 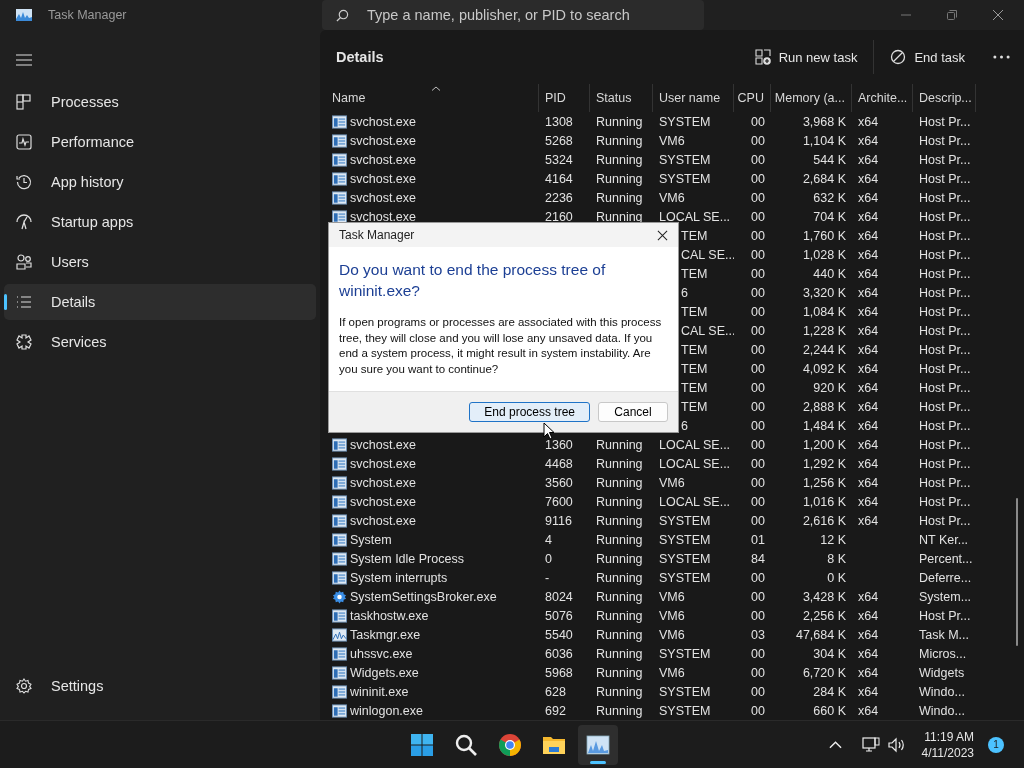 What do you see at coordinates (432, 98) in the screenshot?
I see `column-header: Name` at bounding box center [432, 98].